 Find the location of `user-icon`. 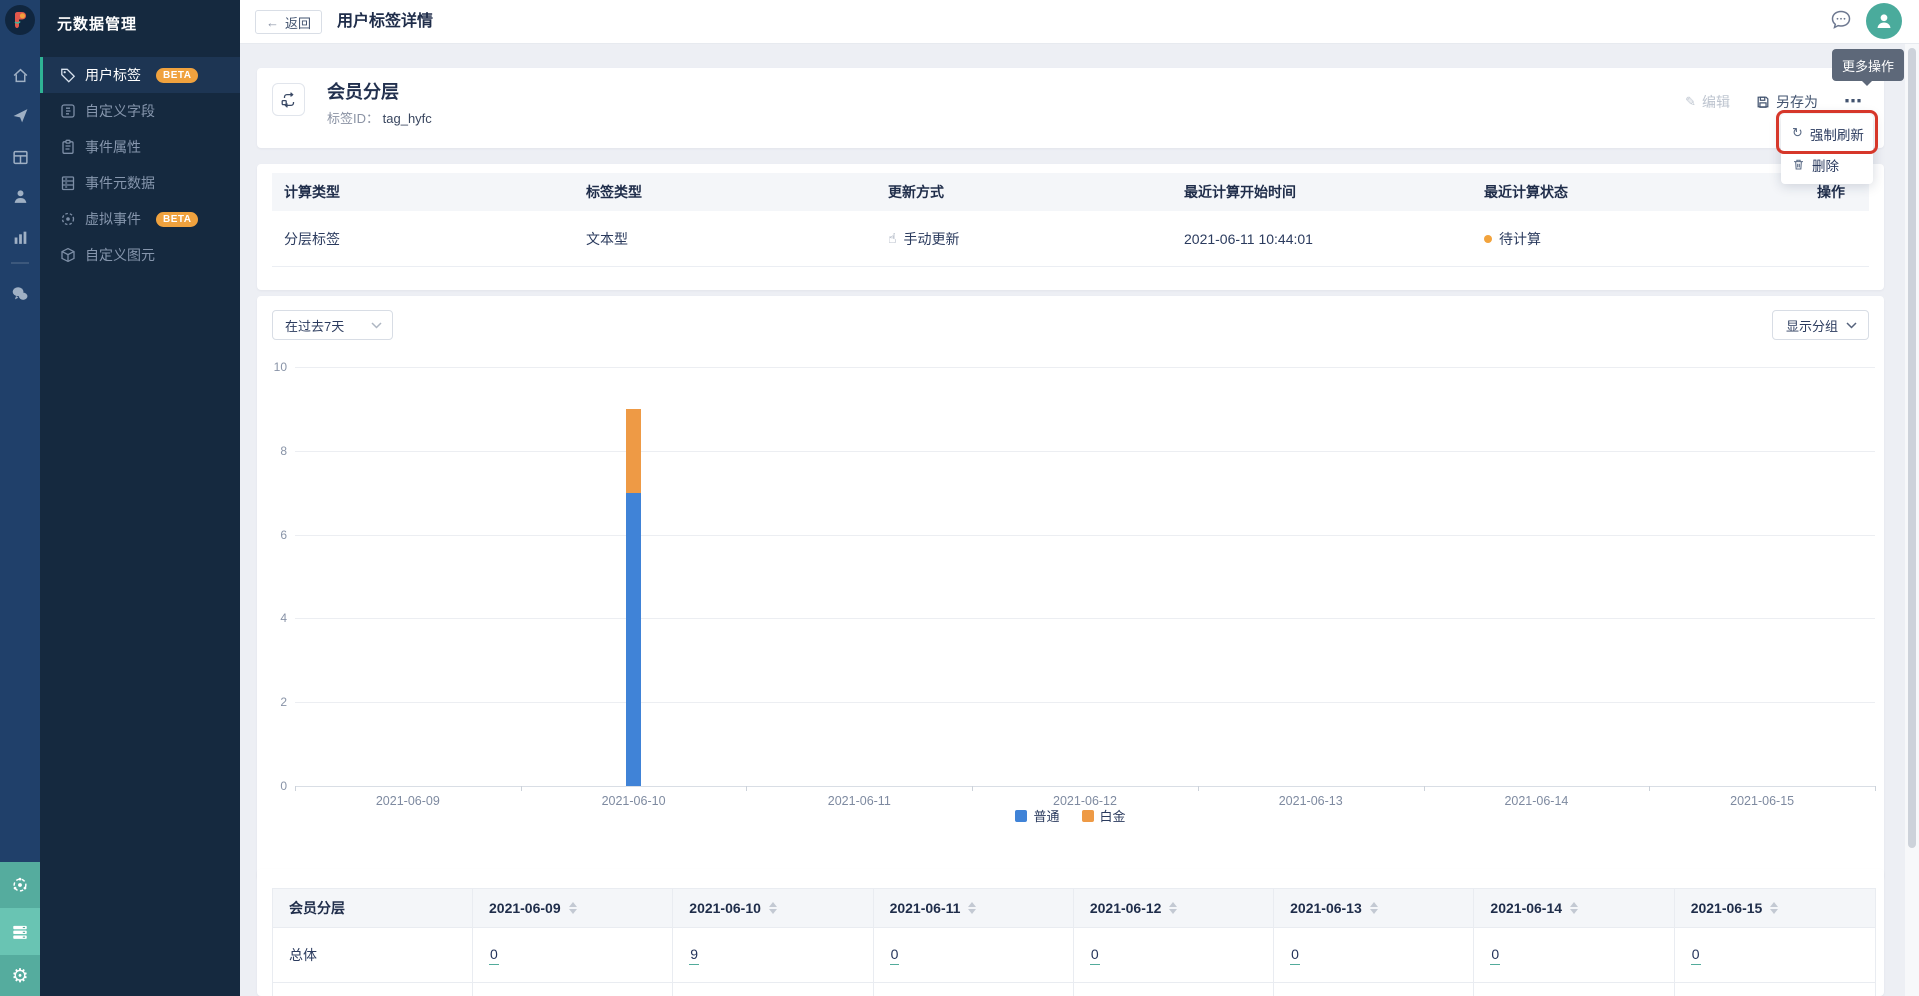

user-icon is located at coordinates (20, 196).